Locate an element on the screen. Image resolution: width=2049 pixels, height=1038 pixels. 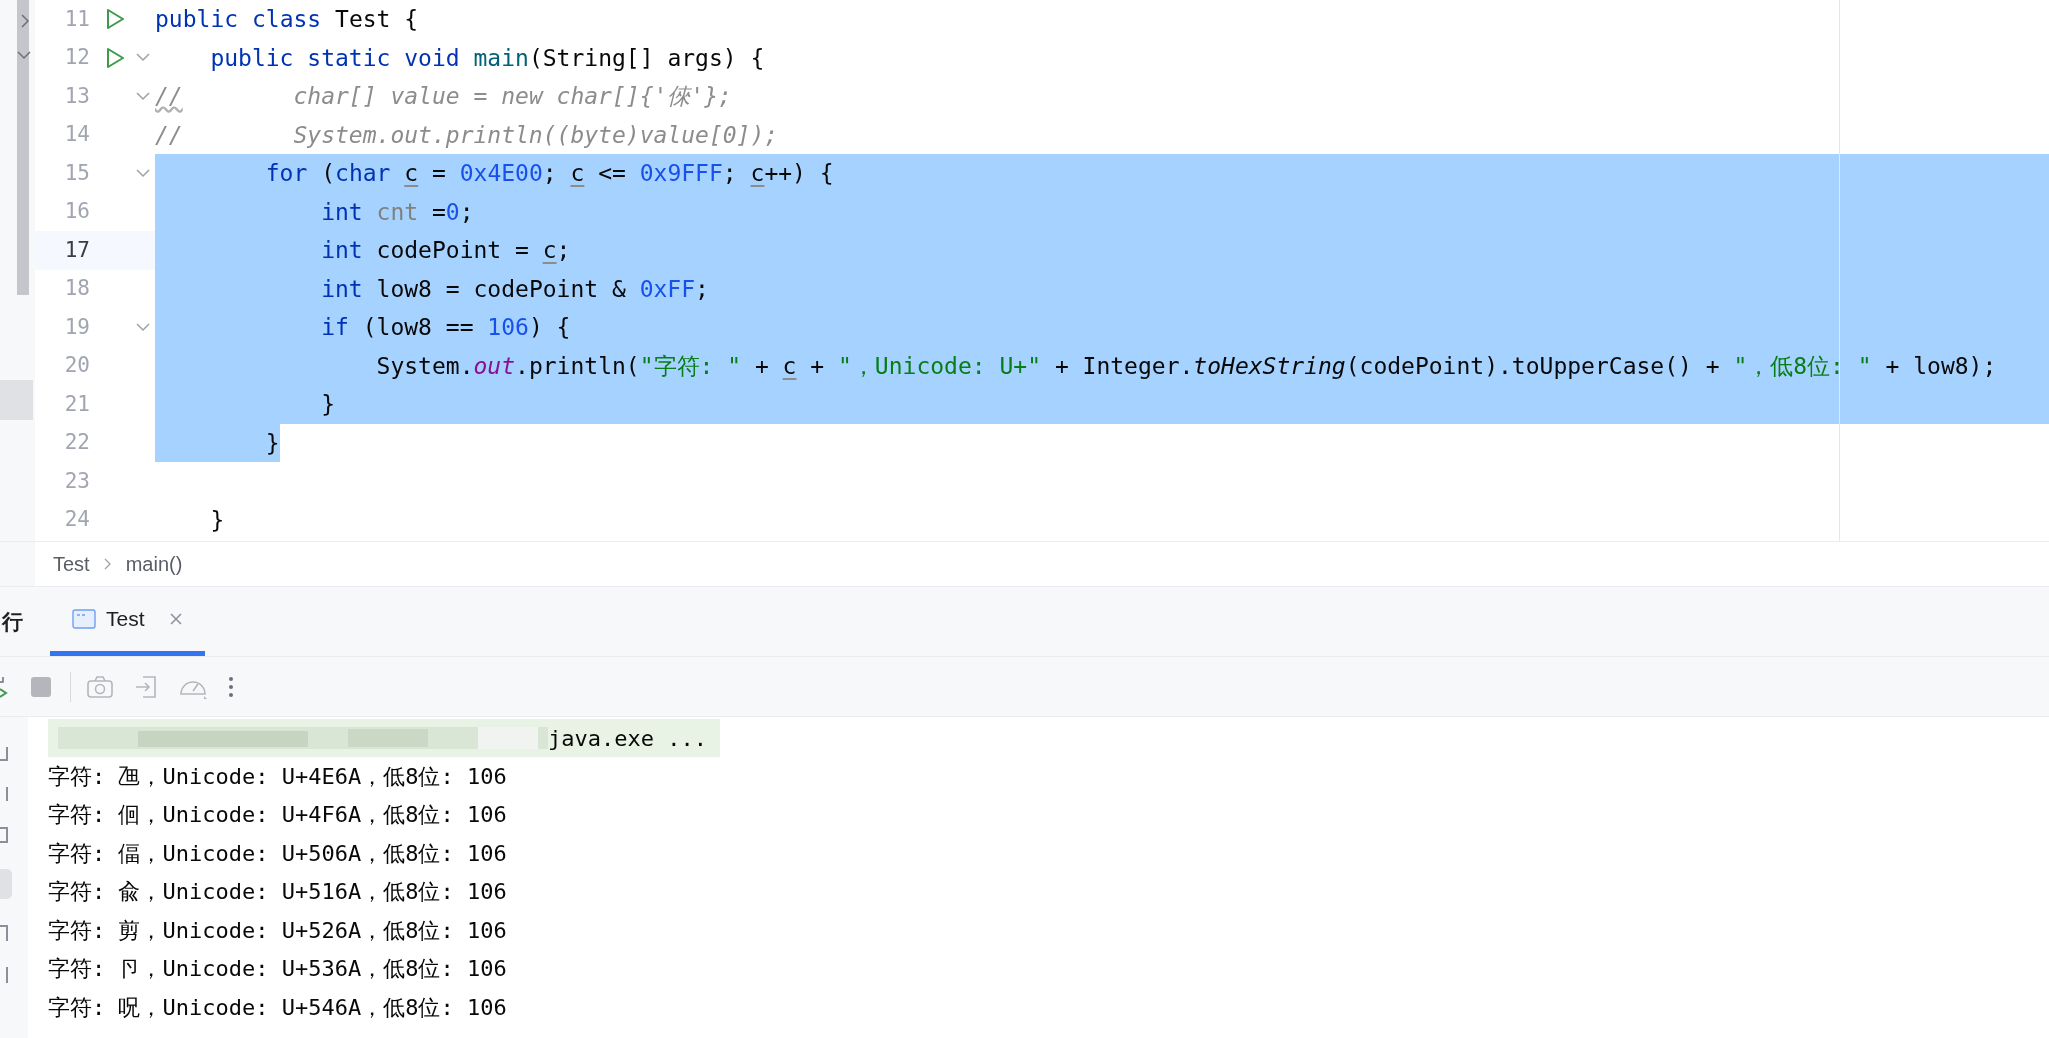
console-output-line: 字符: 卪，Unicode: U+536A，低8位: 106 is located at coordinates (278, 969).